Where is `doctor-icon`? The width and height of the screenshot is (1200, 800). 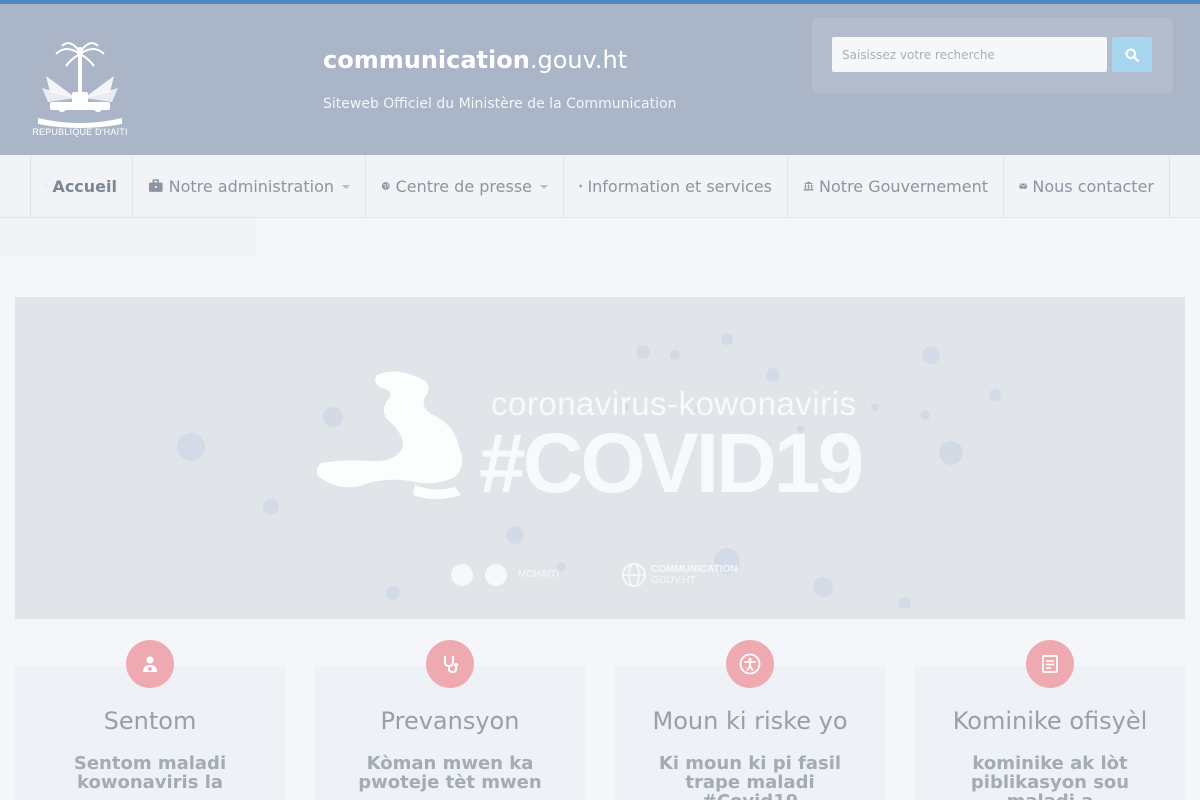 doctor-icon is located at coordinates (150, 664).